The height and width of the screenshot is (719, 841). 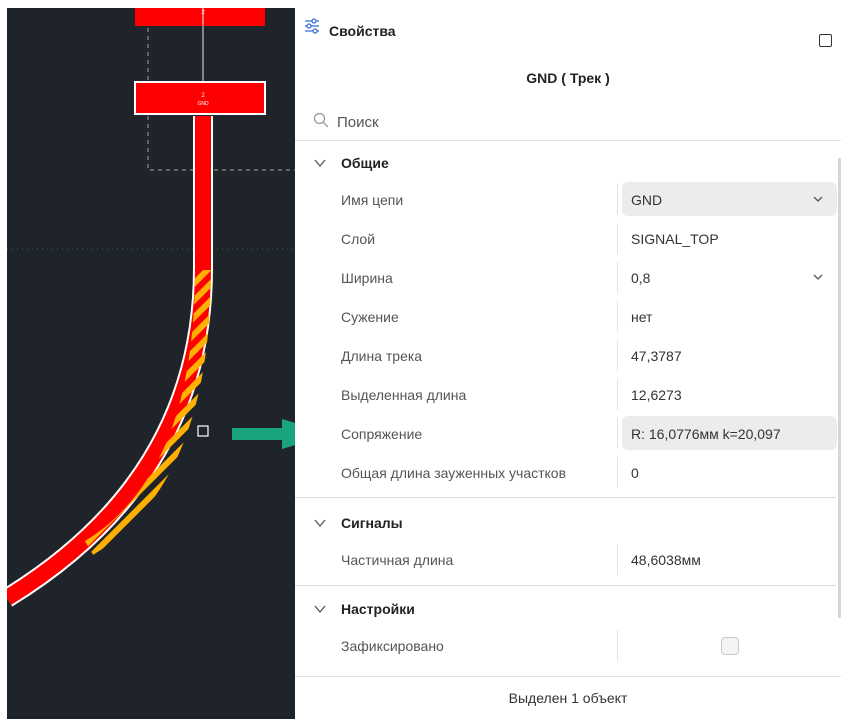 What do you see at coordinates (365, 163) in the screenshot?
I see `group-title: Общие` at bounding box center [365, 163].